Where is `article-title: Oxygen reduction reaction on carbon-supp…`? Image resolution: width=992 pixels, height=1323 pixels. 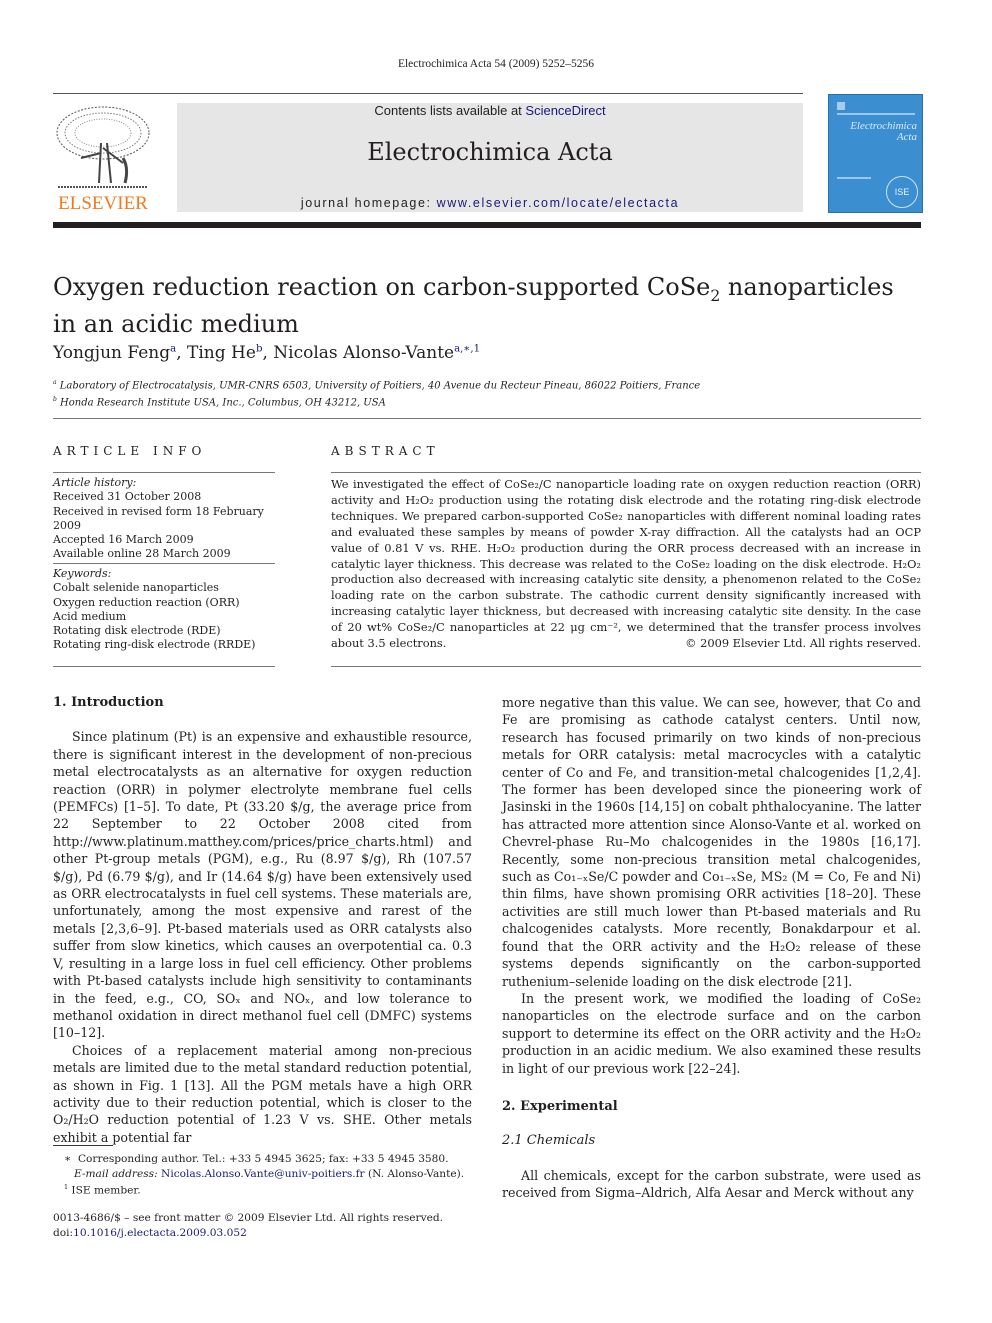
article-title: Oxygen reduction reaction on carbon-supp… is located at coordinates (483, 305).